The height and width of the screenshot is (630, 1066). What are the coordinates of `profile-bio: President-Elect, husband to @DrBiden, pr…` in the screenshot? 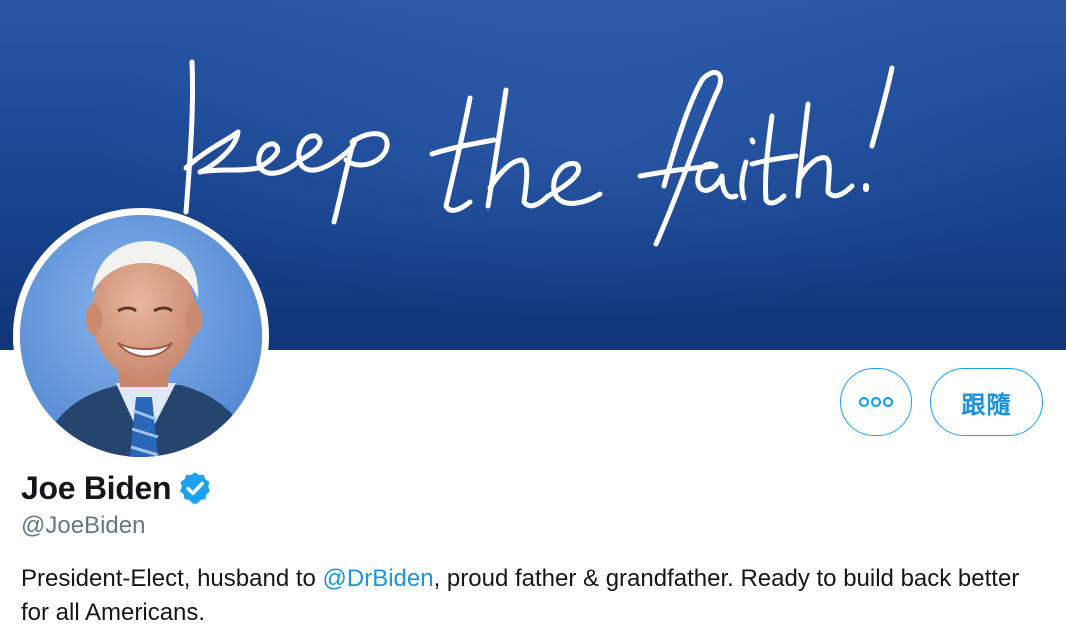 It's located at (531, 596).